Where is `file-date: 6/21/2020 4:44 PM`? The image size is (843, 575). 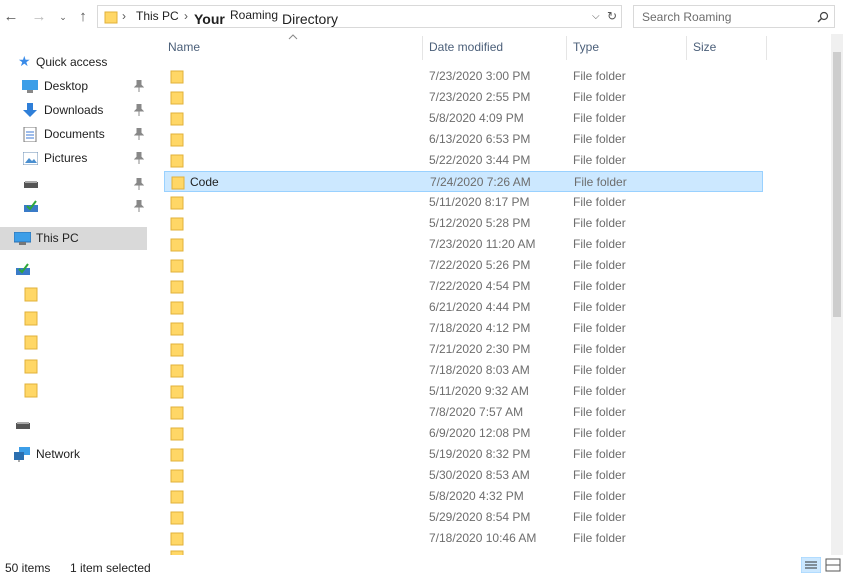 file-date: 6/21/2020 4:44 PM is located at coordinates (480, 307).